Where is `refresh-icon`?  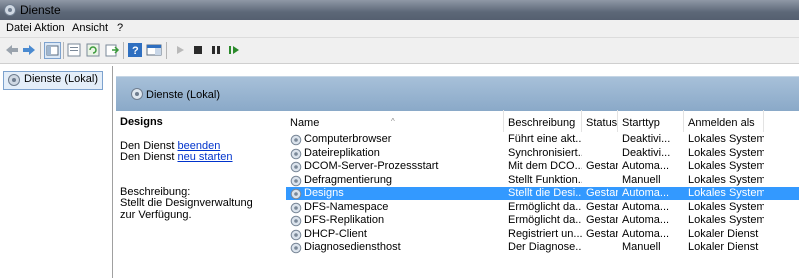 refresh-icon is located at coordinates (93, 50).